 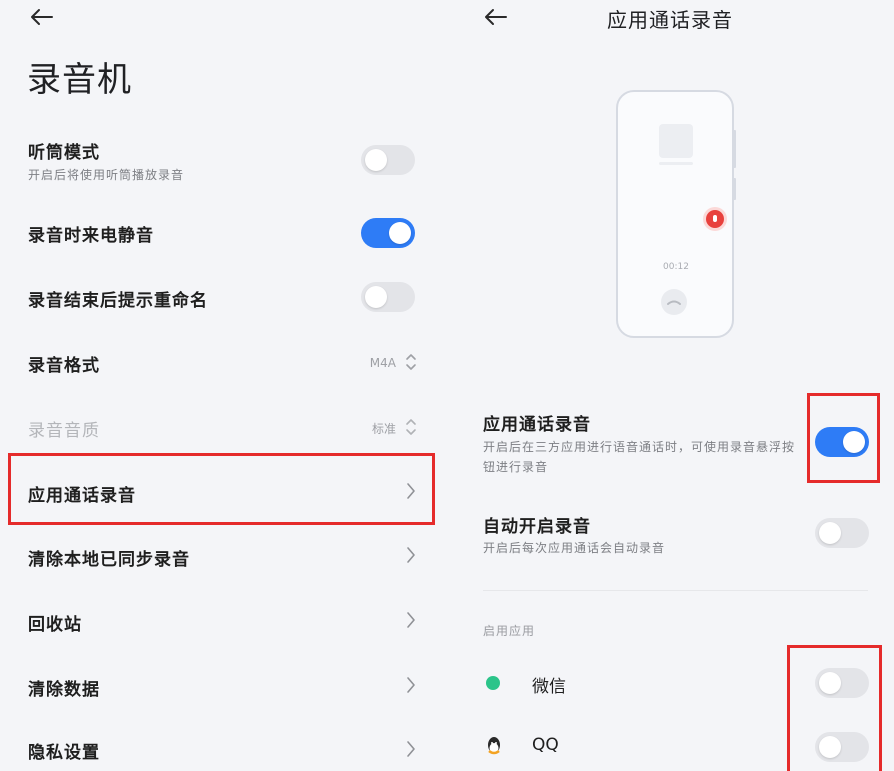 I want to click on setting-row-recycle-bin: 回收站, so click(x=223, y=621).